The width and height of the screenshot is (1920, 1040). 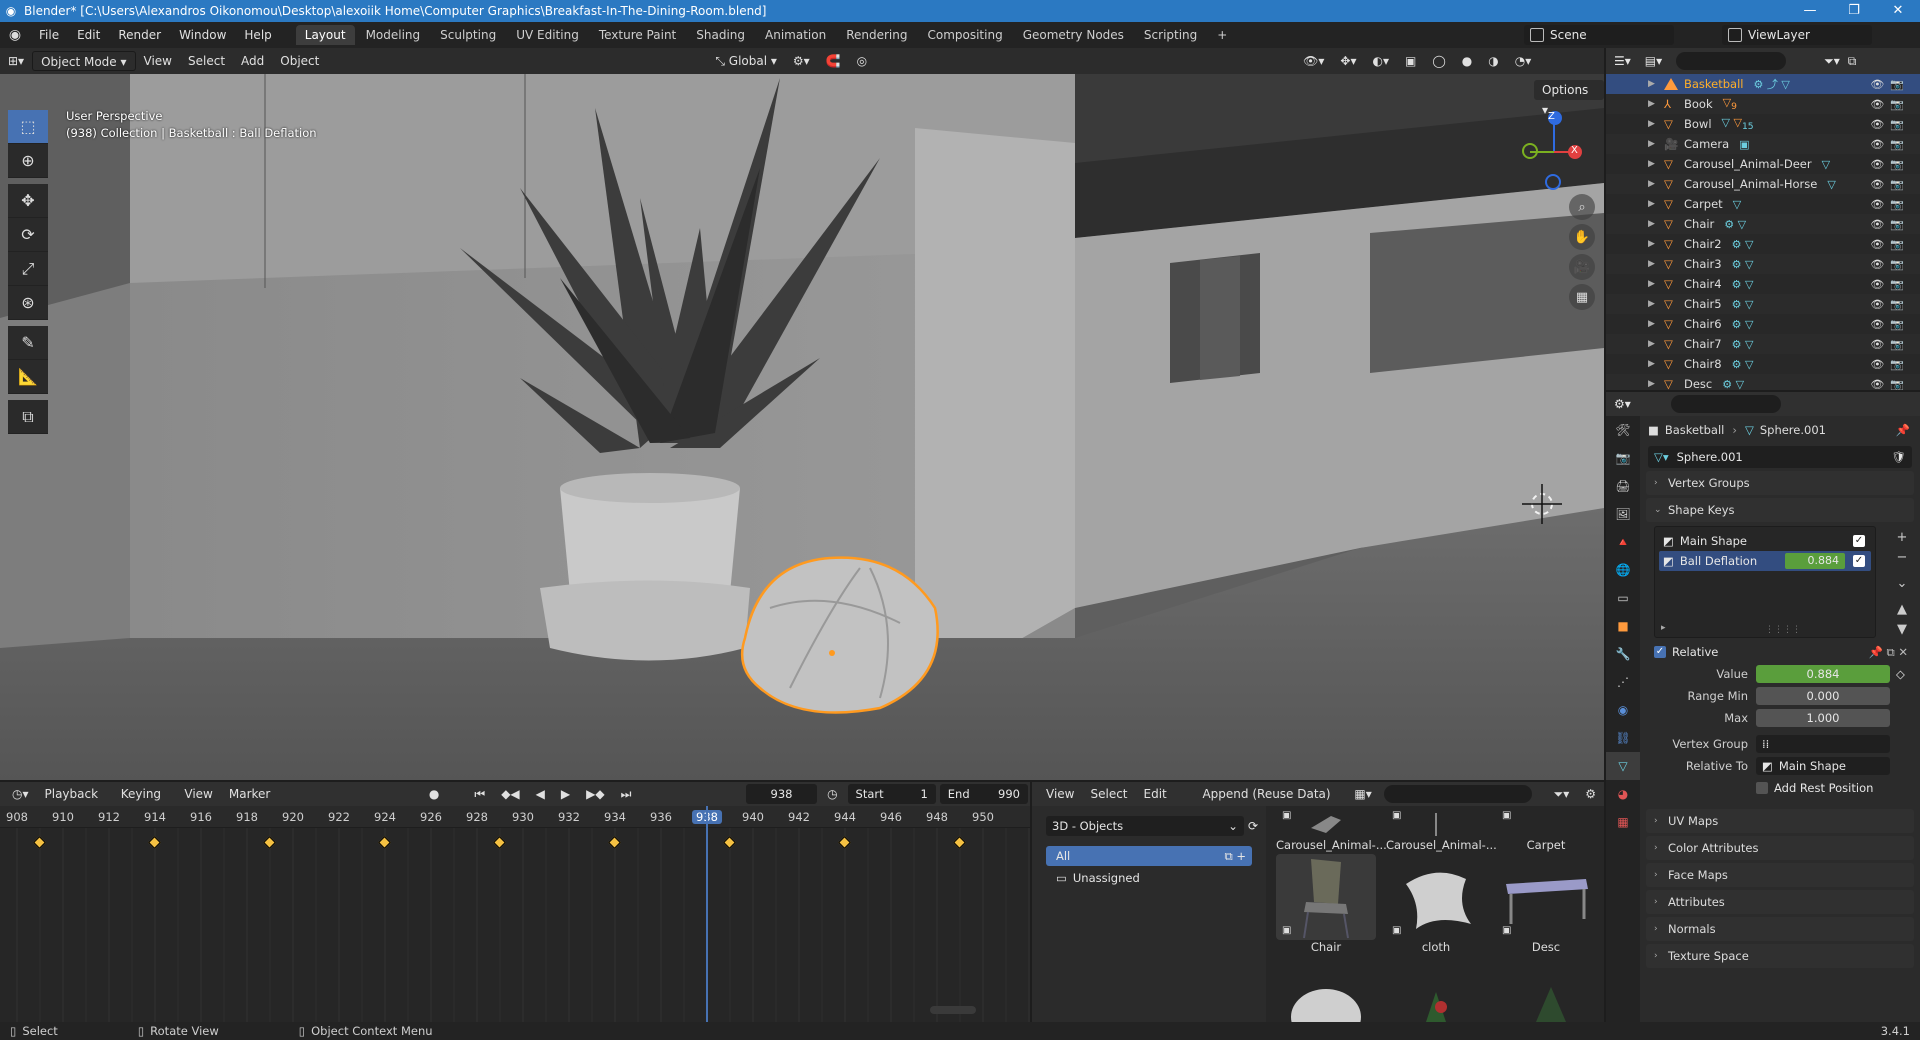 What do you see at coordinates (1763, 204) in the screenshot?
I see `outliner-row-carpet: ▶ ▽ Carpet ▽ 👁📷` at bounding box center [1763, 204].